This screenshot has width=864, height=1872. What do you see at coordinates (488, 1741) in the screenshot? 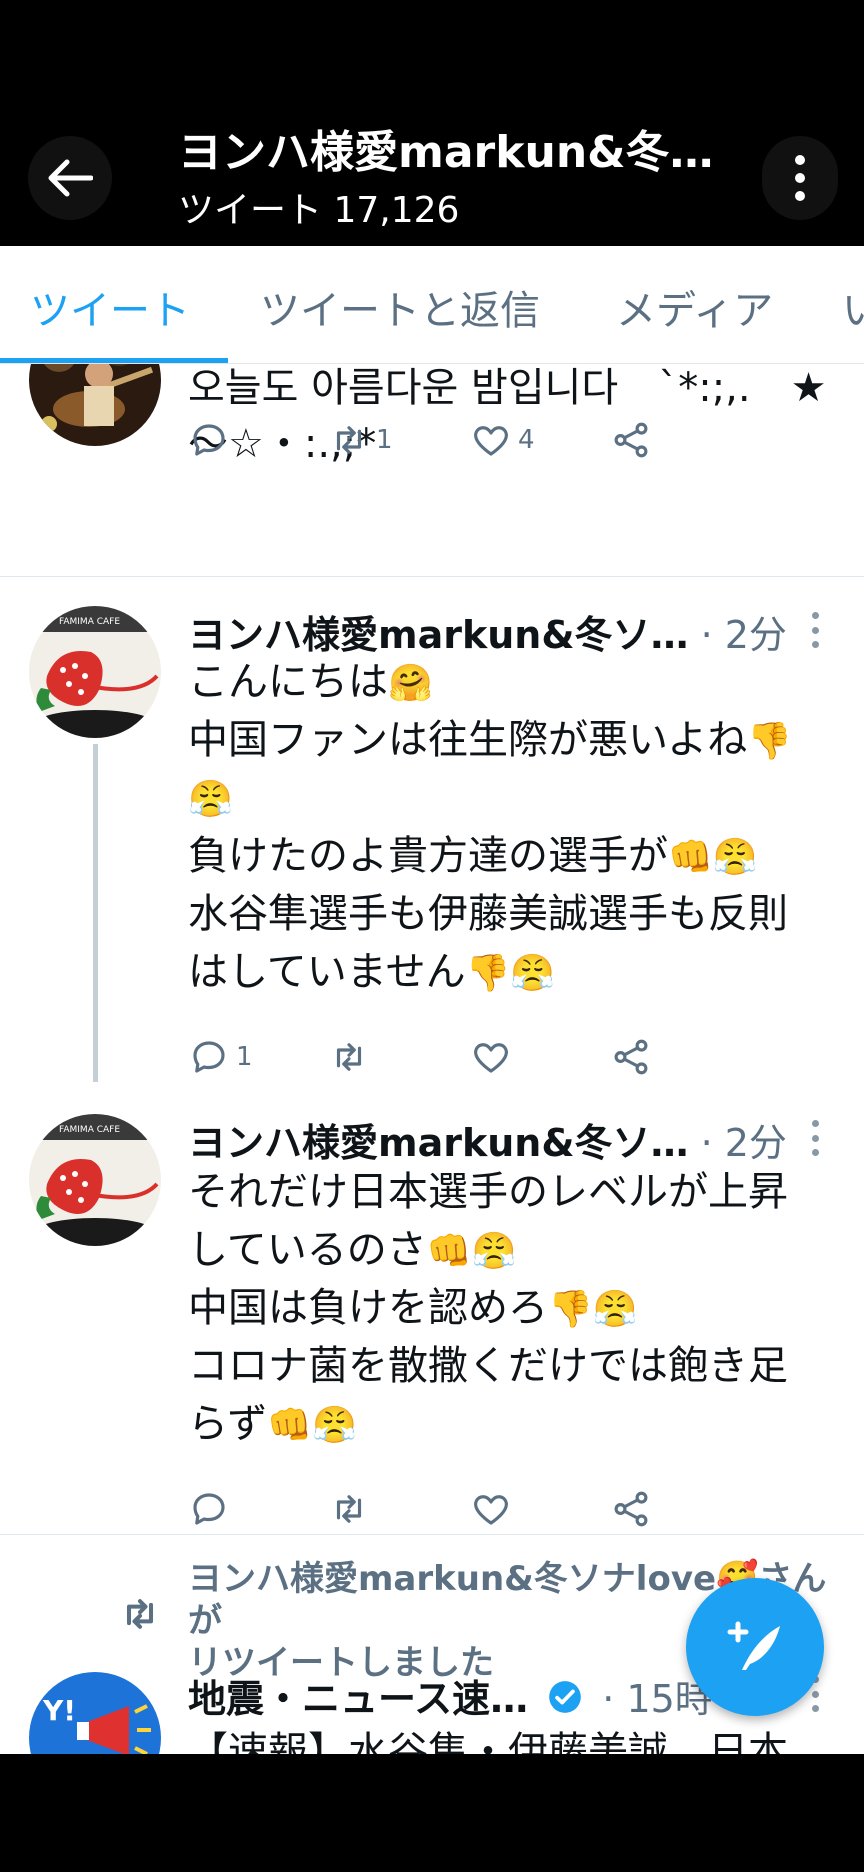
I see `tweet-4-text: 【速報】水谷隼・伊藤美誠、日本` at bounding box center [488, 1741].